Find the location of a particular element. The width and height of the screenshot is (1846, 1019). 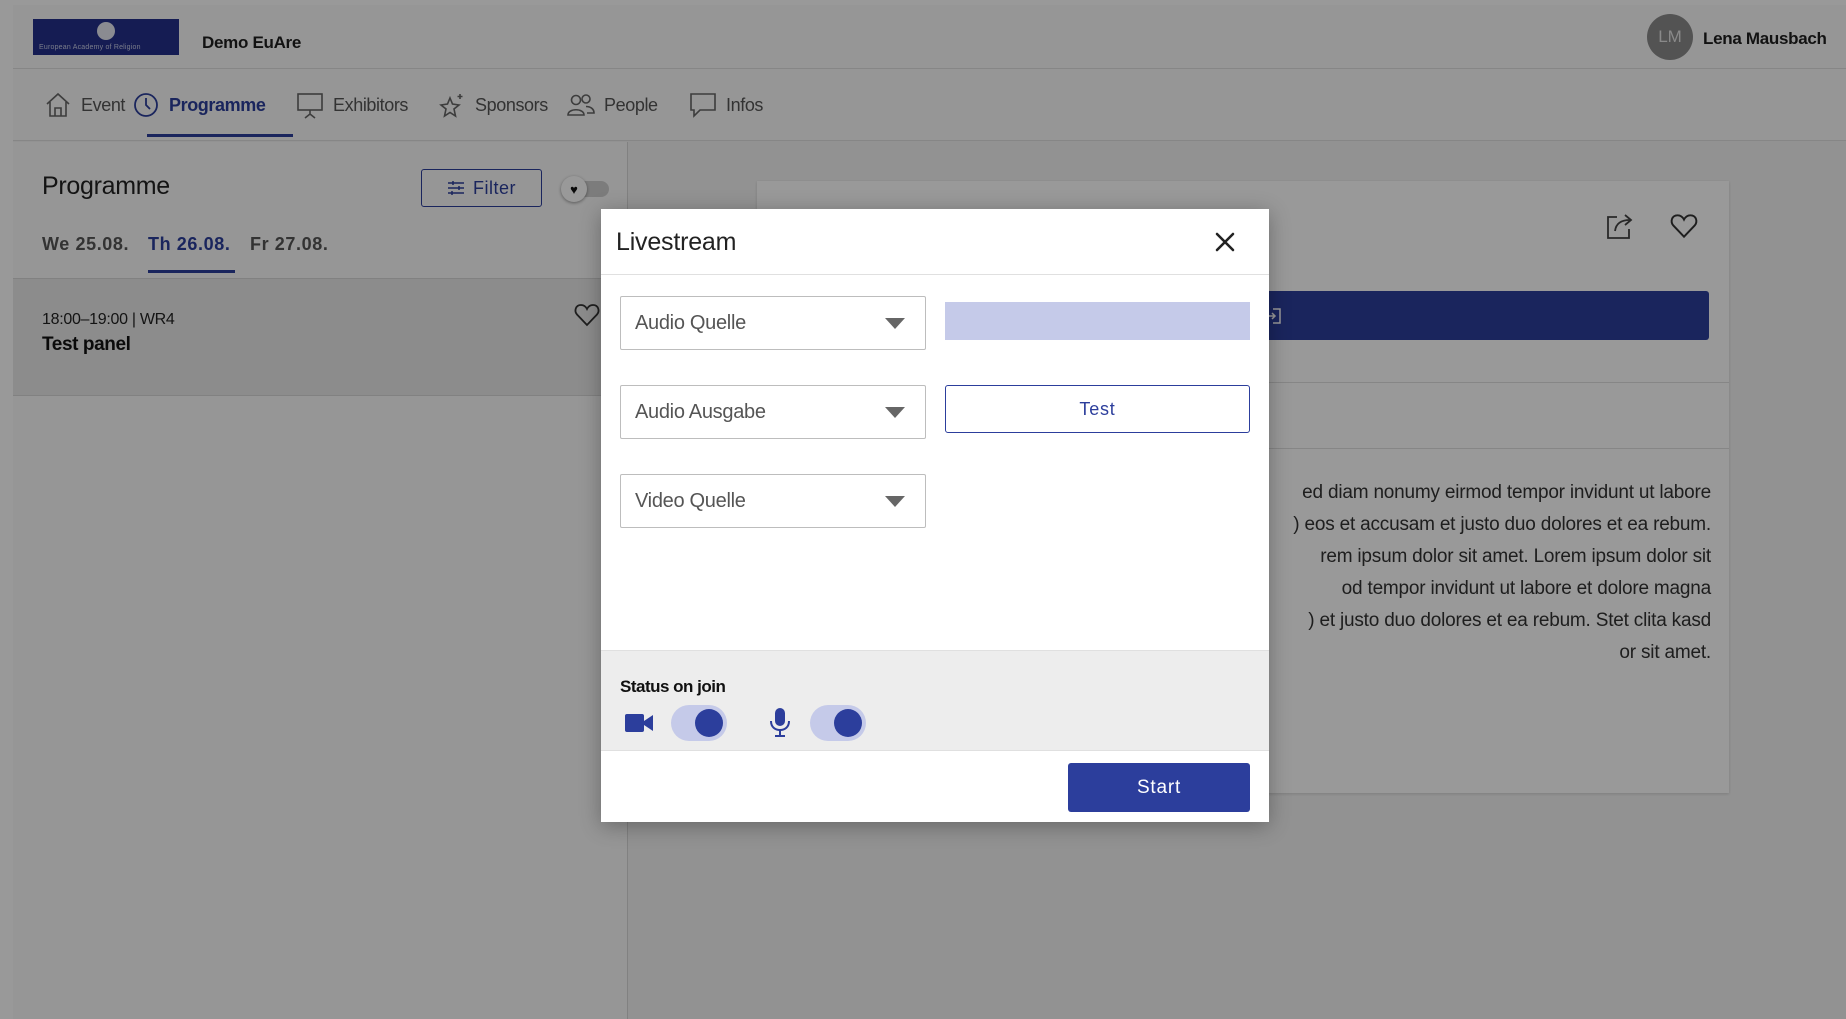

close-icon is located at coordinates (1225, 242).